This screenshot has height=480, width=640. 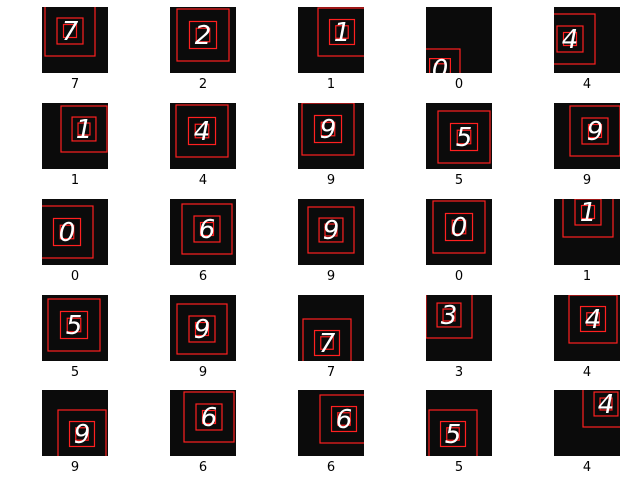 I want to click on digit-image: 2, so click(x=203, y=40).